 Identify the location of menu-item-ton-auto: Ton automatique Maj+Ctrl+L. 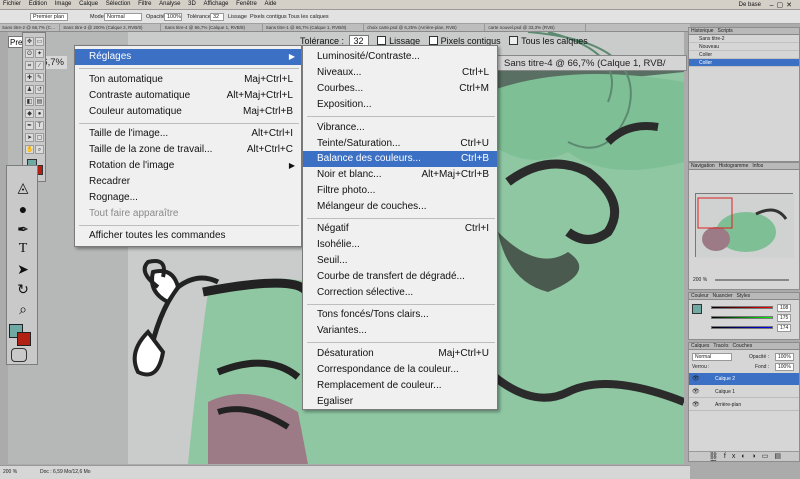
(188, 80).